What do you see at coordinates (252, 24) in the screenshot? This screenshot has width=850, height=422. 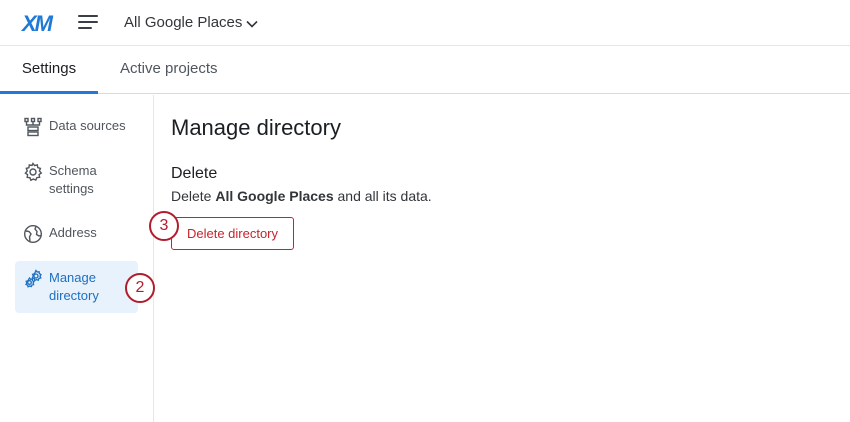 I see `chevron-down-icon` at bounding box center [252, 24].